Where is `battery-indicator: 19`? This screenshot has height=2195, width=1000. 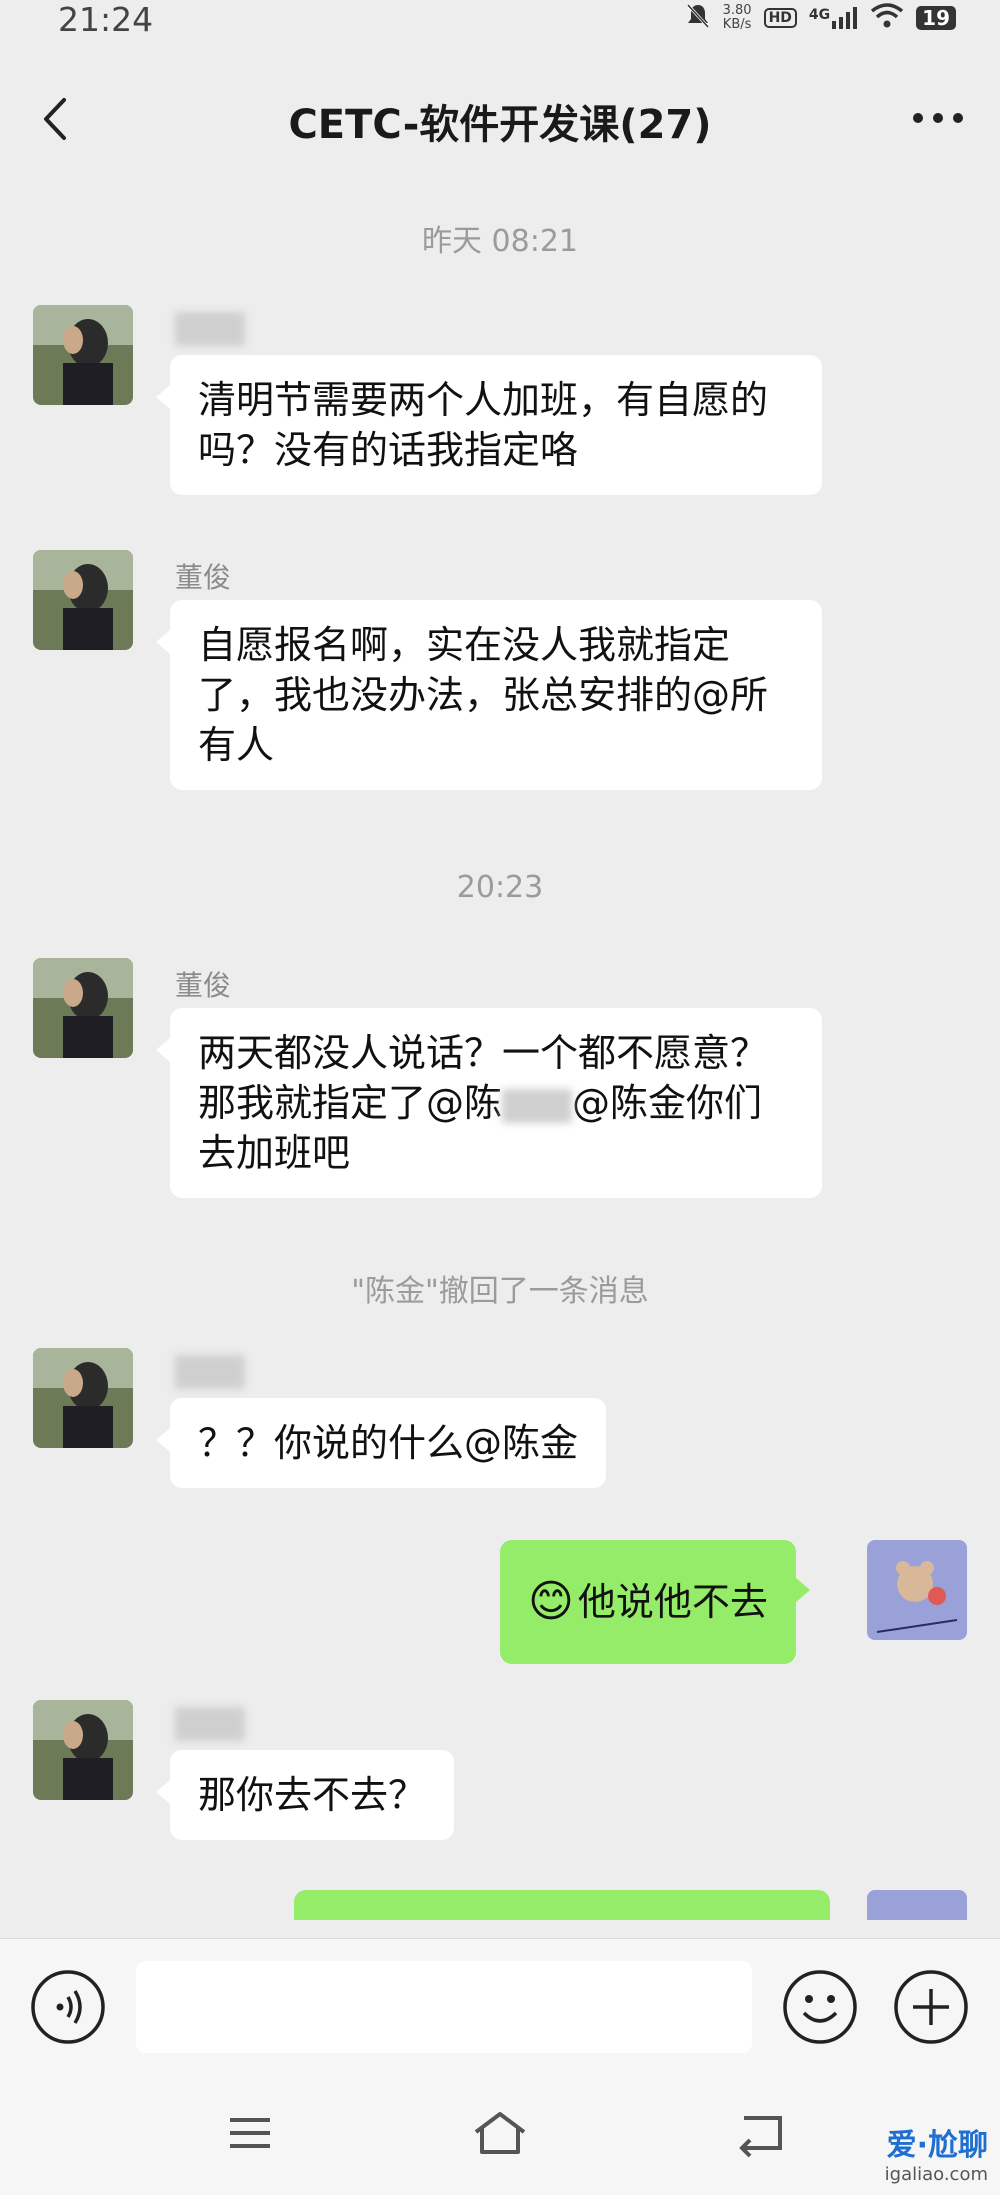 battery-indicator: 19 is located at coordinates (936, 18).